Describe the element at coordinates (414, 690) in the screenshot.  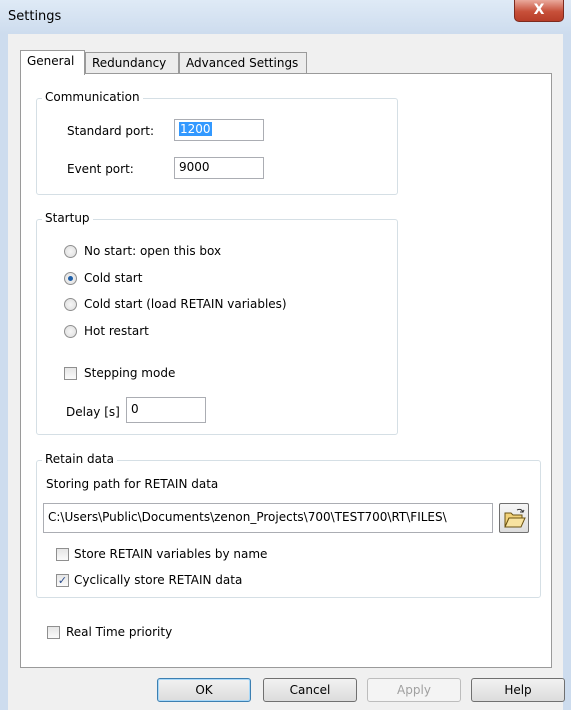
I see `apply-button: Apply` at that location.